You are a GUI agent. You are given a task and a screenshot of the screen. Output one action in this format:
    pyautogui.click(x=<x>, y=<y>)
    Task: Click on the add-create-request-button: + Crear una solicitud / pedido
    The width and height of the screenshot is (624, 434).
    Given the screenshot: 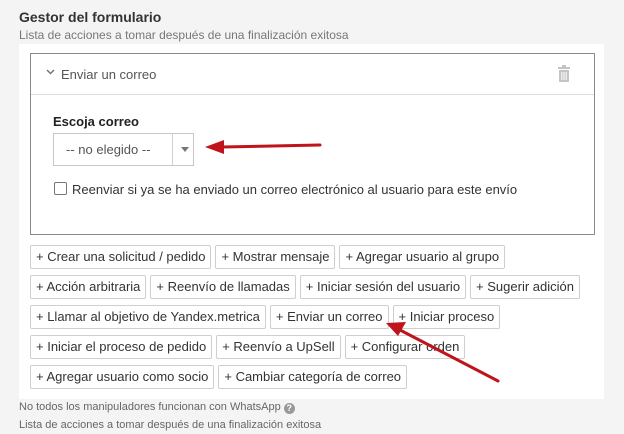 What is the action you would take?
    pyautogui.click(x=121, y=257)
    